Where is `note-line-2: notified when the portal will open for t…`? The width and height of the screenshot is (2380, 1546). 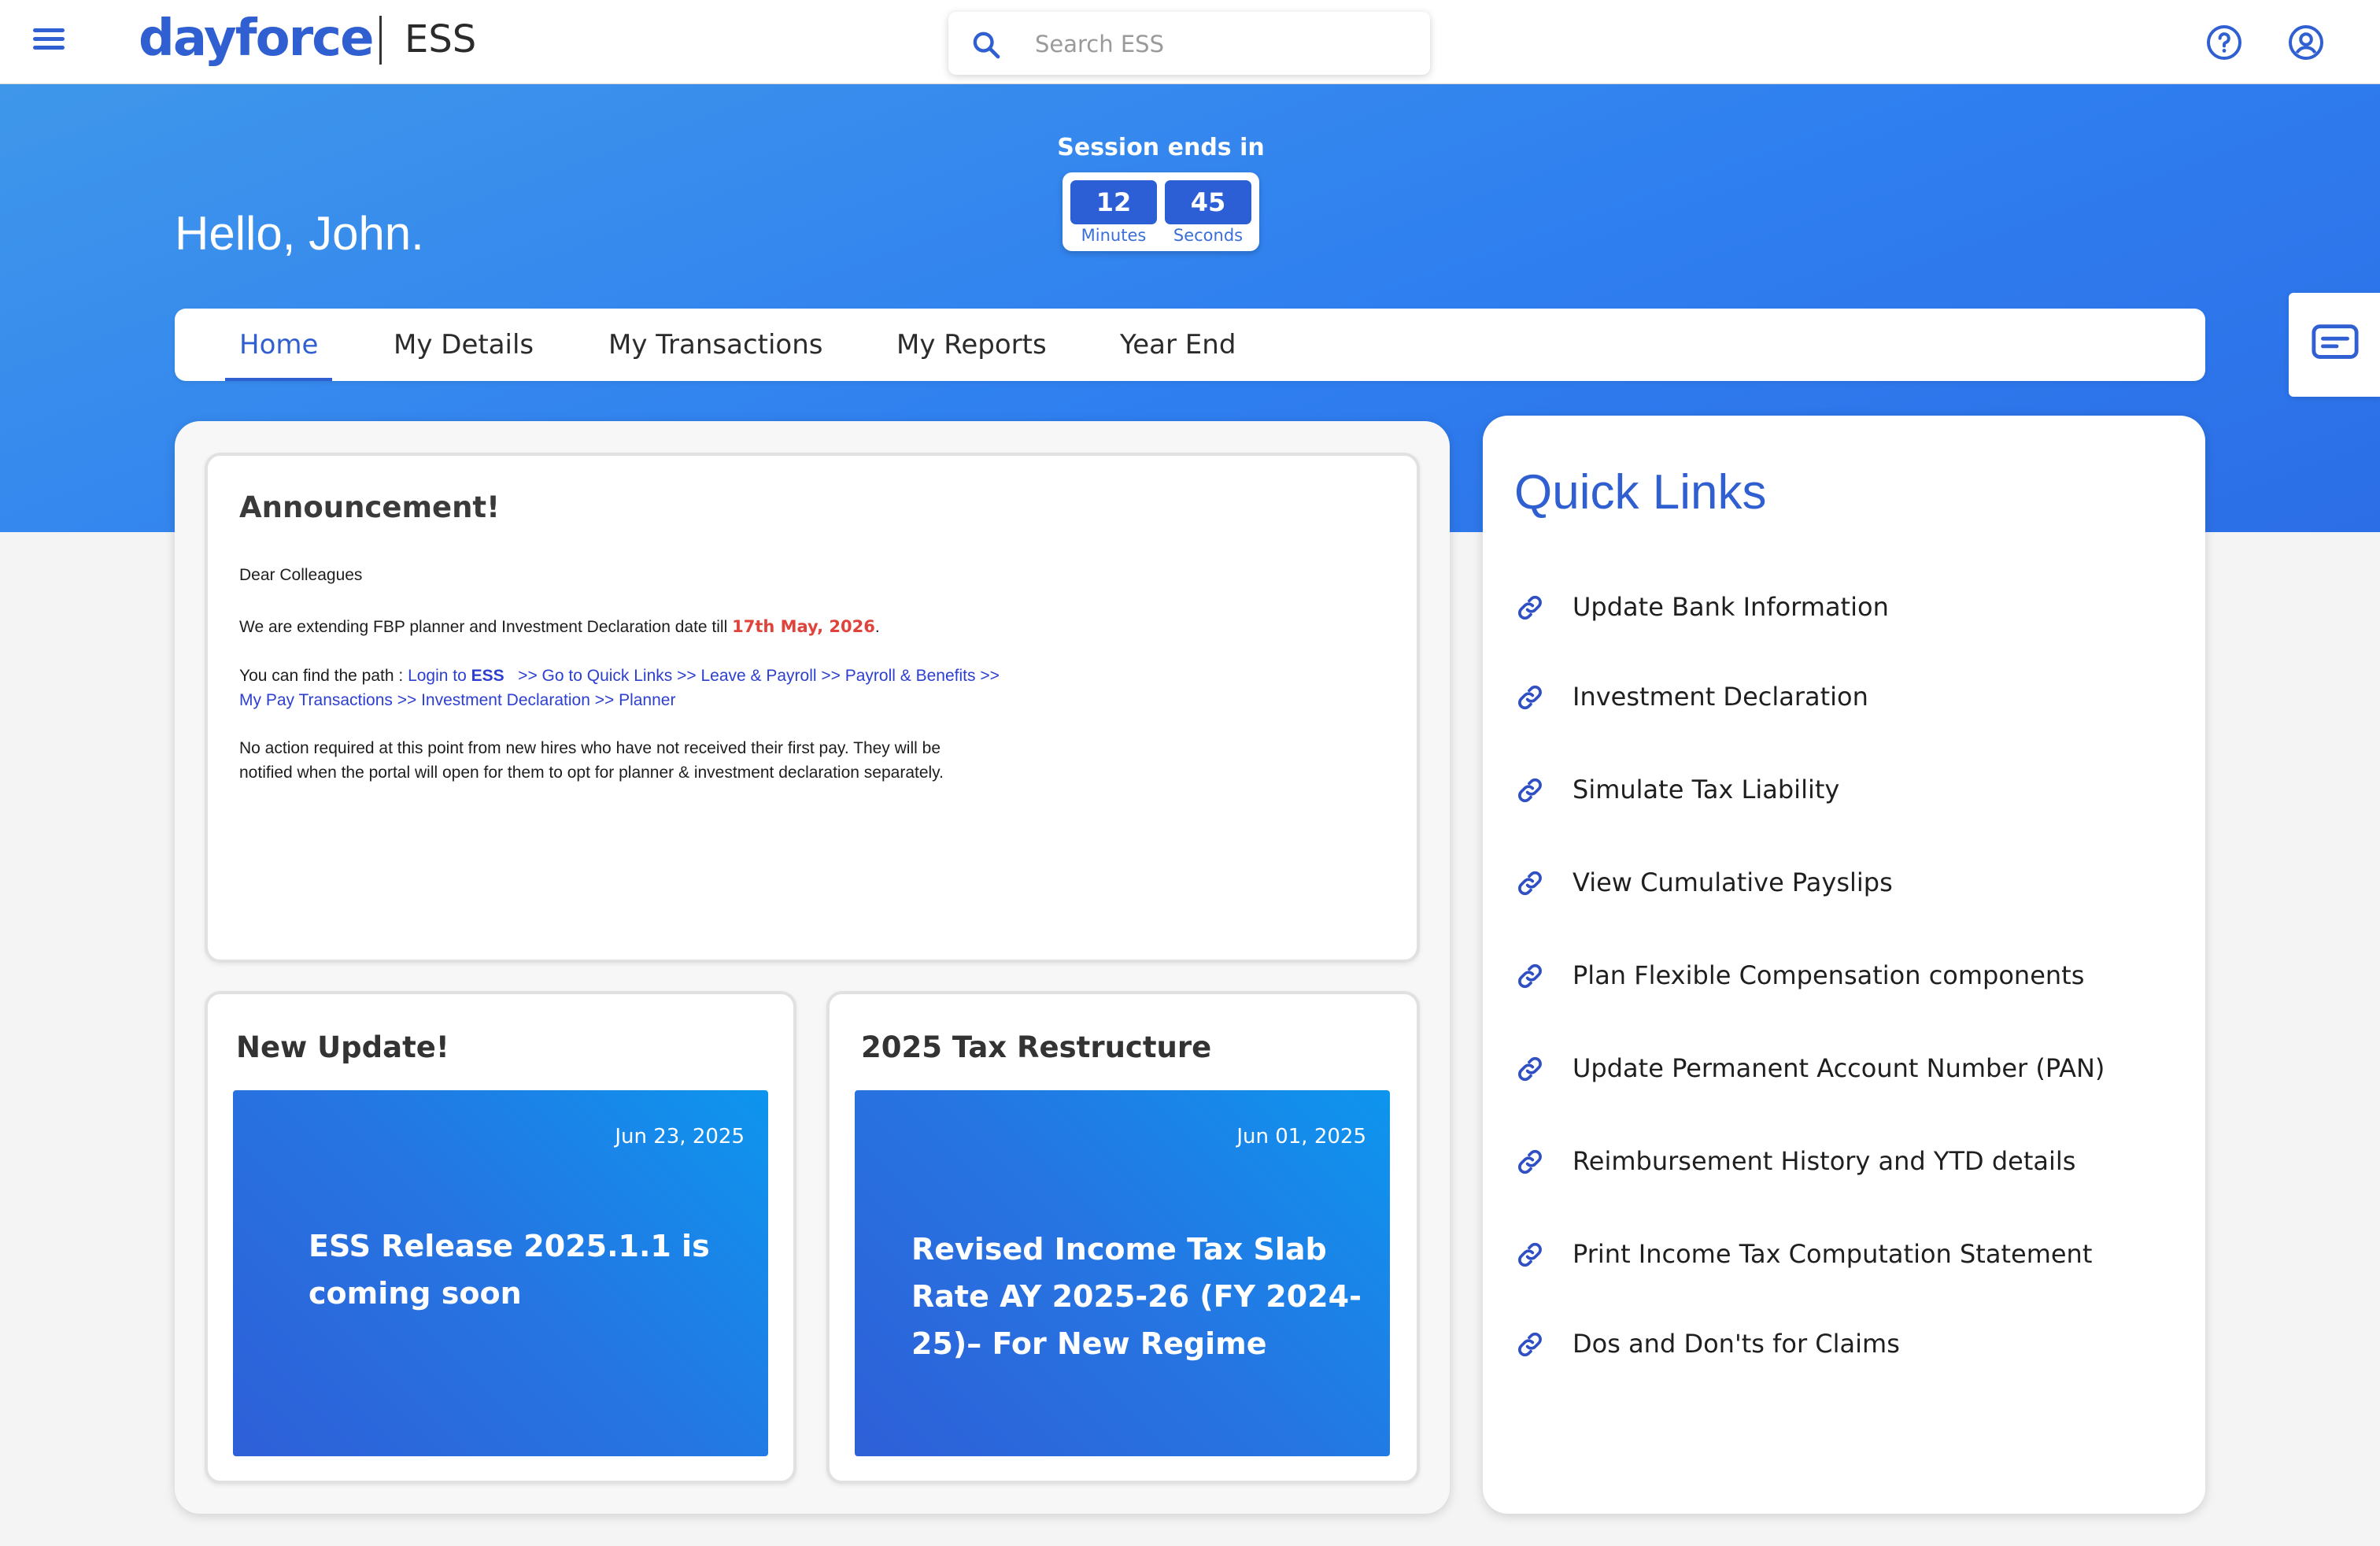
note-line-2: notified when the portal will open for t… is located at coordinates (591, 773).